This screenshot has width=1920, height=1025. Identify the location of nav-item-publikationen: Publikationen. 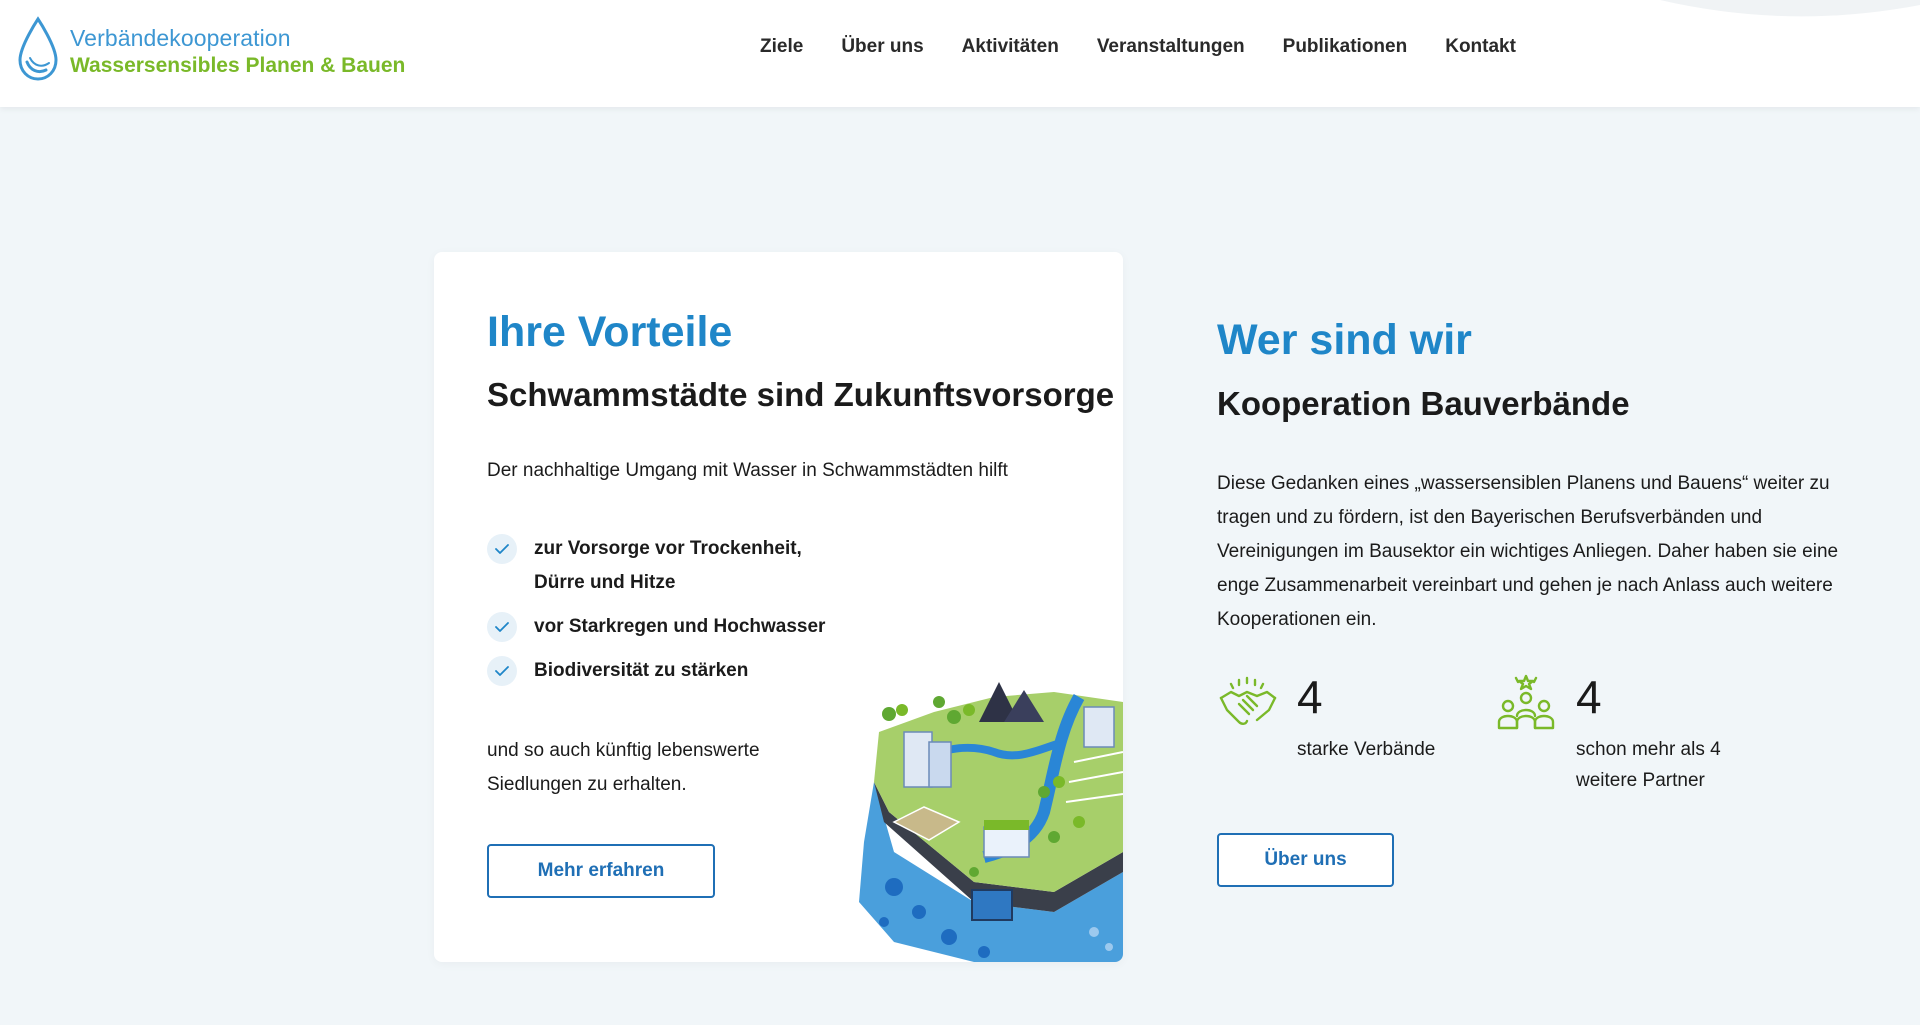
(1345, 47).